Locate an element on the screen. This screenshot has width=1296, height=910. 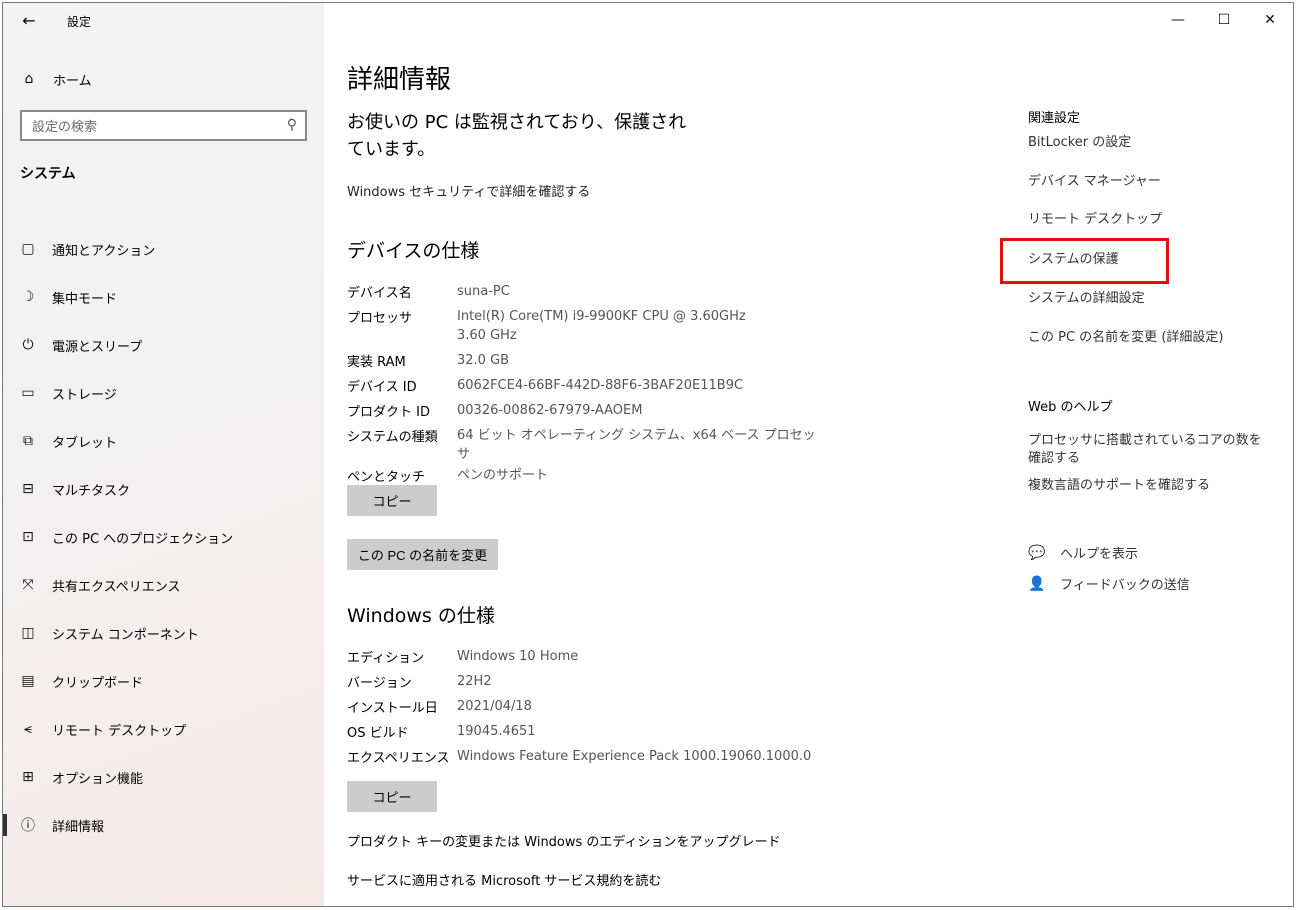
spec-key: インストール日 is located at coordinates (392, 708).